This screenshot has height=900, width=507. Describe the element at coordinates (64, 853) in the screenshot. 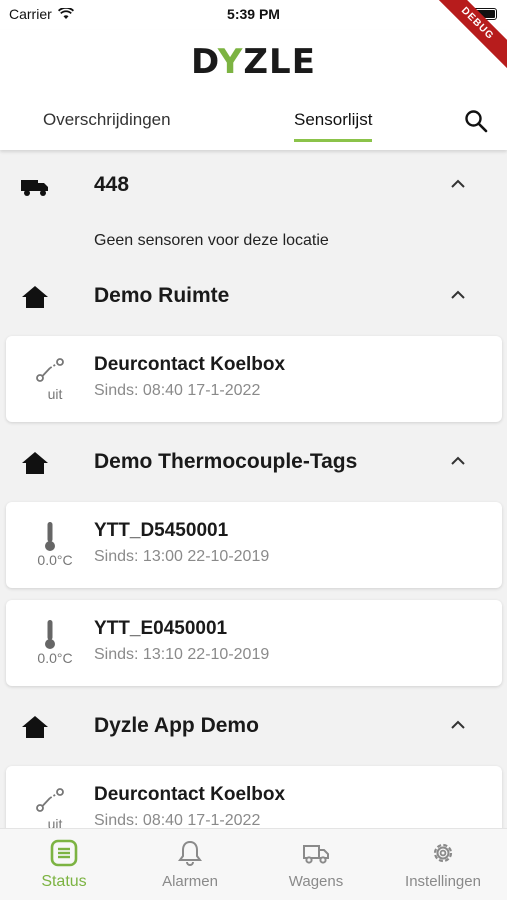

I see `status-list-icon` at that location.